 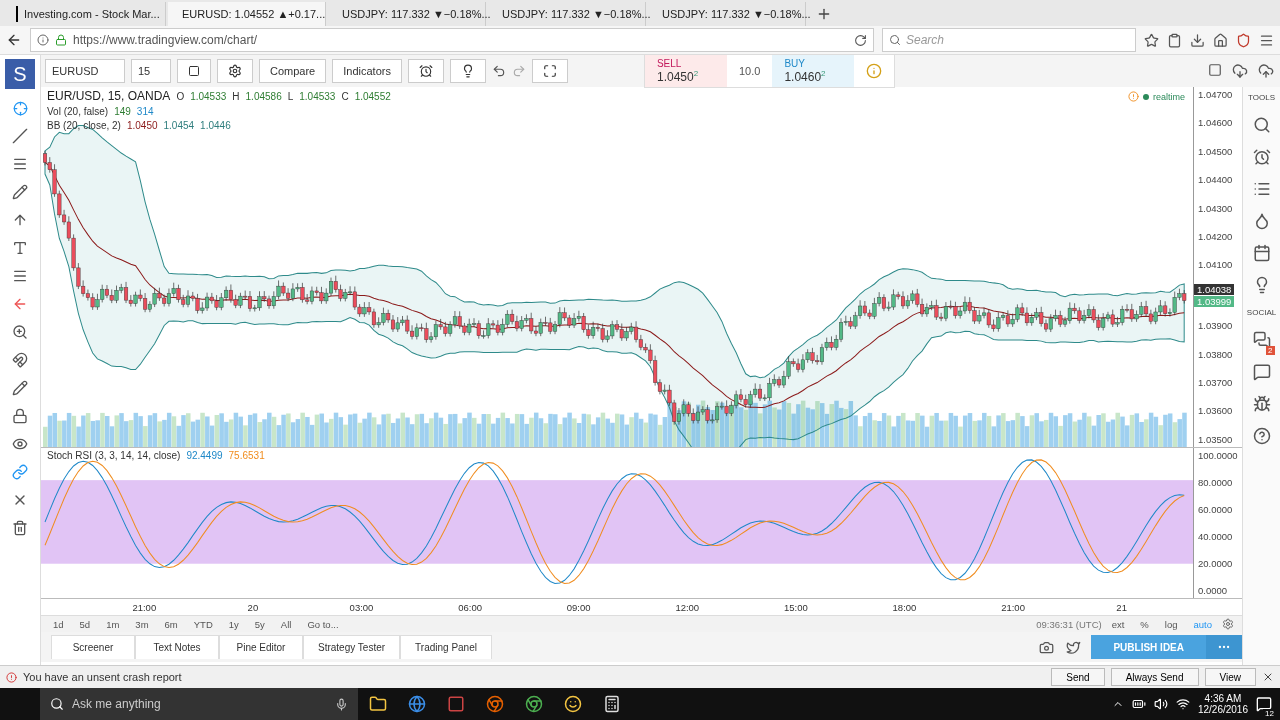 What do you see at coordinates (20, 444) in the screenshot?
I see `eye-icon` at bounding box center [20, 444].